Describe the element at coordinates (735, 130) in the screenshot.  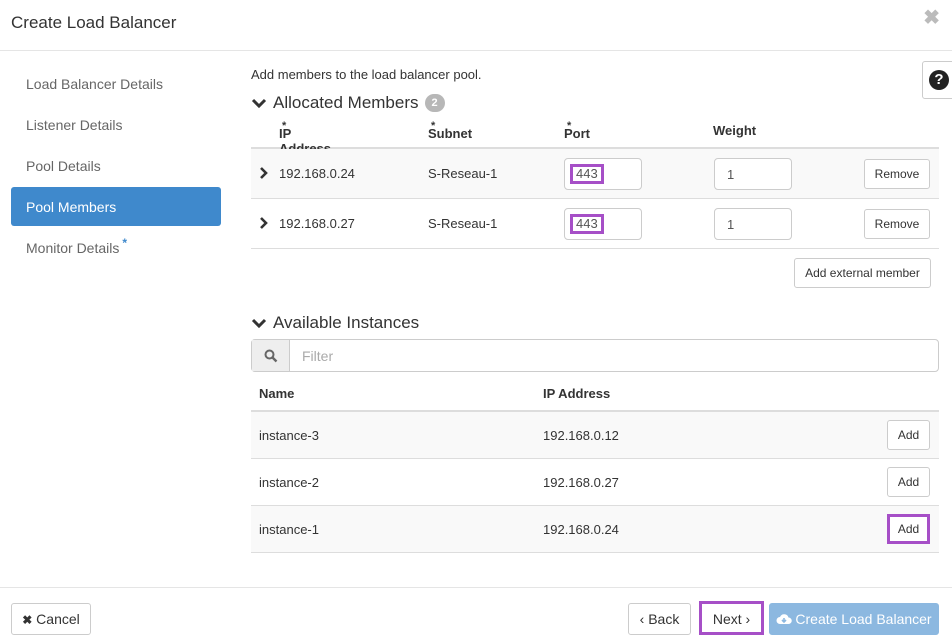
I see `col-weight: Weight` at that location.